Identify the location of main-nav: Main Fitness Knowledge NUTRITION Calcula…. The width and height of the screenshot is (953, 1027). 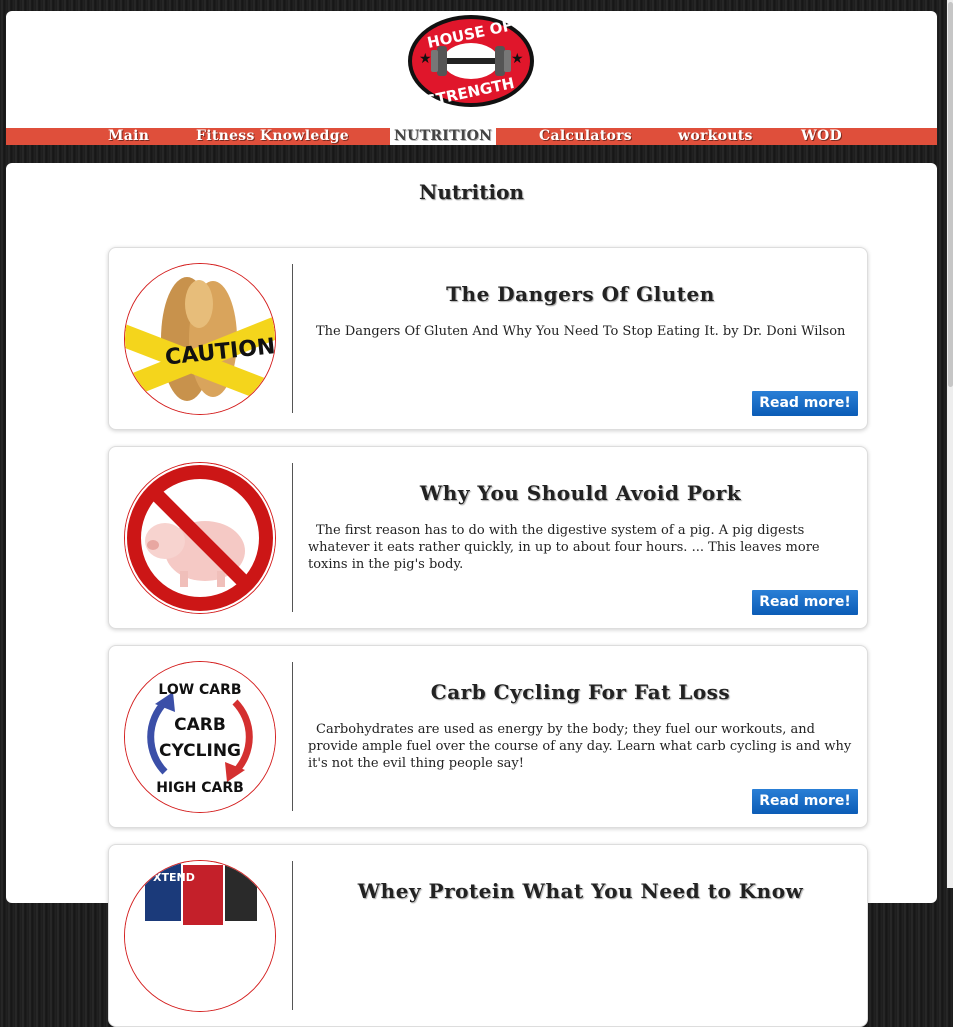
(471, 136).